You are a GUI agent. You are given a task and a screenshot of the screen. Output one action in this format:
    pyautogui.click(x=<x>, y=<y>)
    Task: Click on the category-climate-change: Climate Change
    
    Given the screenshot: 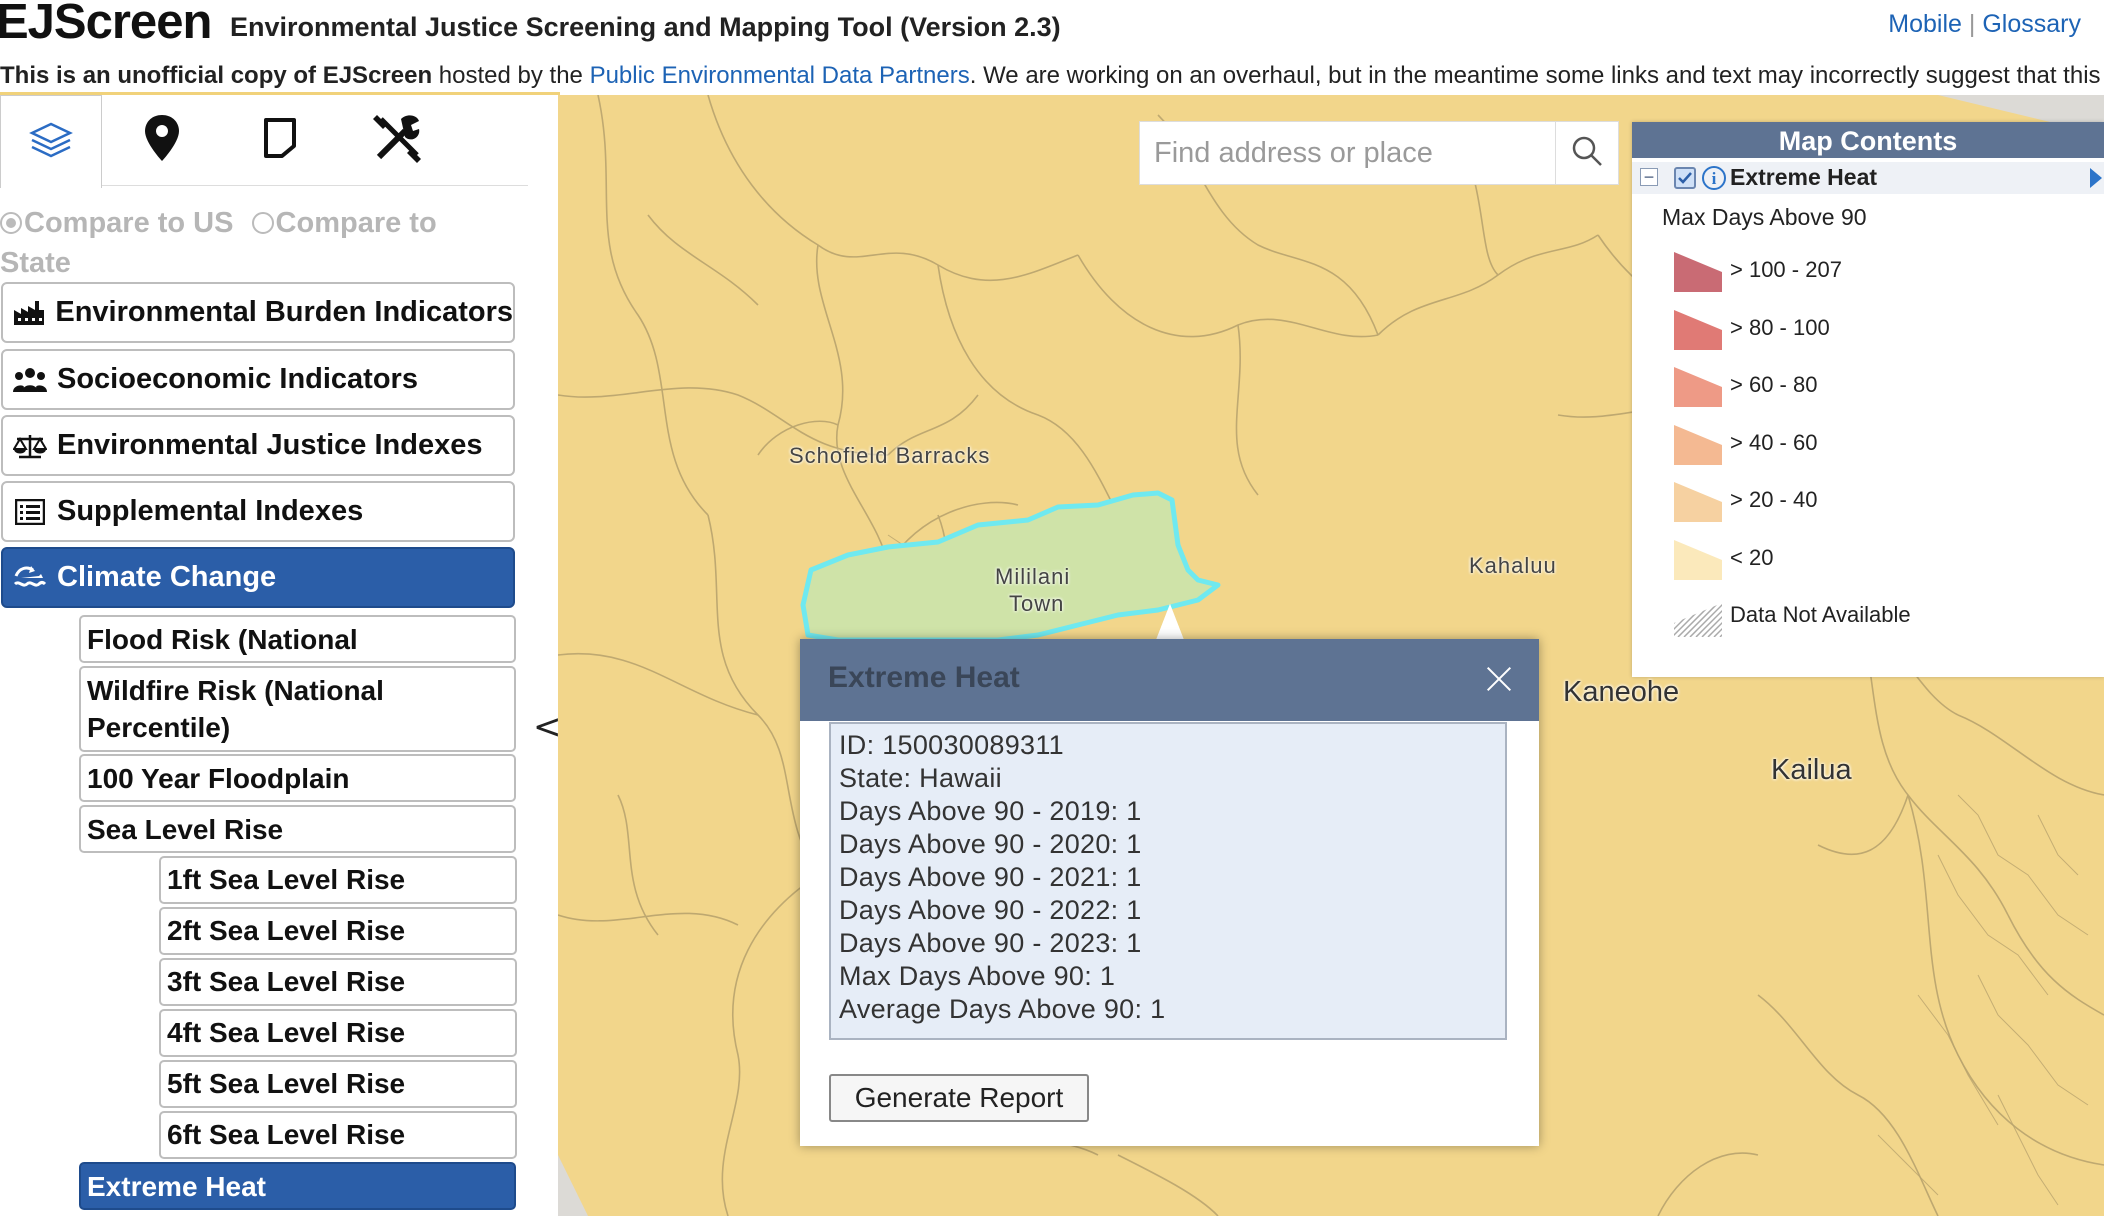 What is the action you would take?
    pyautogui.click(x=258, y=577)
    